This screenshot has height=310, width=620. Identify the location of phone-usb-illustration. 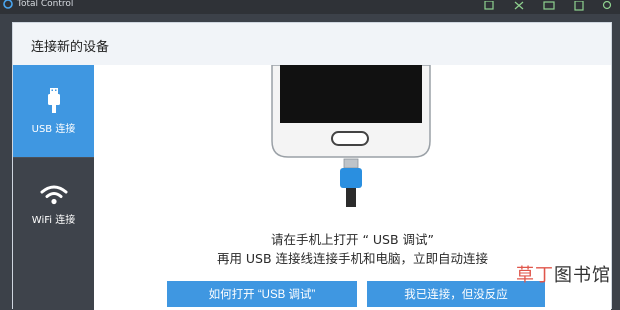
(351, 136).